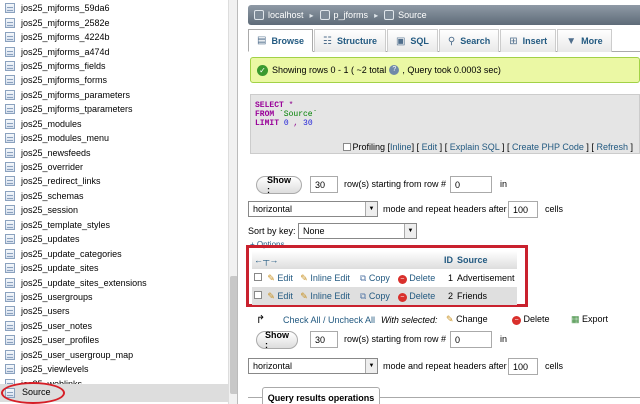 The height and width of the screenshot is (404, 640). What do you see at coordinates (467, 319) in the screenshot?
I see `change-button: ✎ Change` at bounding box center [467, 319].